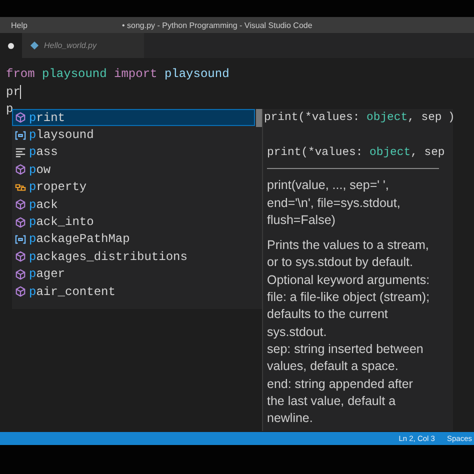  I want to click on parenthesis-text: ), so click(451, 118).